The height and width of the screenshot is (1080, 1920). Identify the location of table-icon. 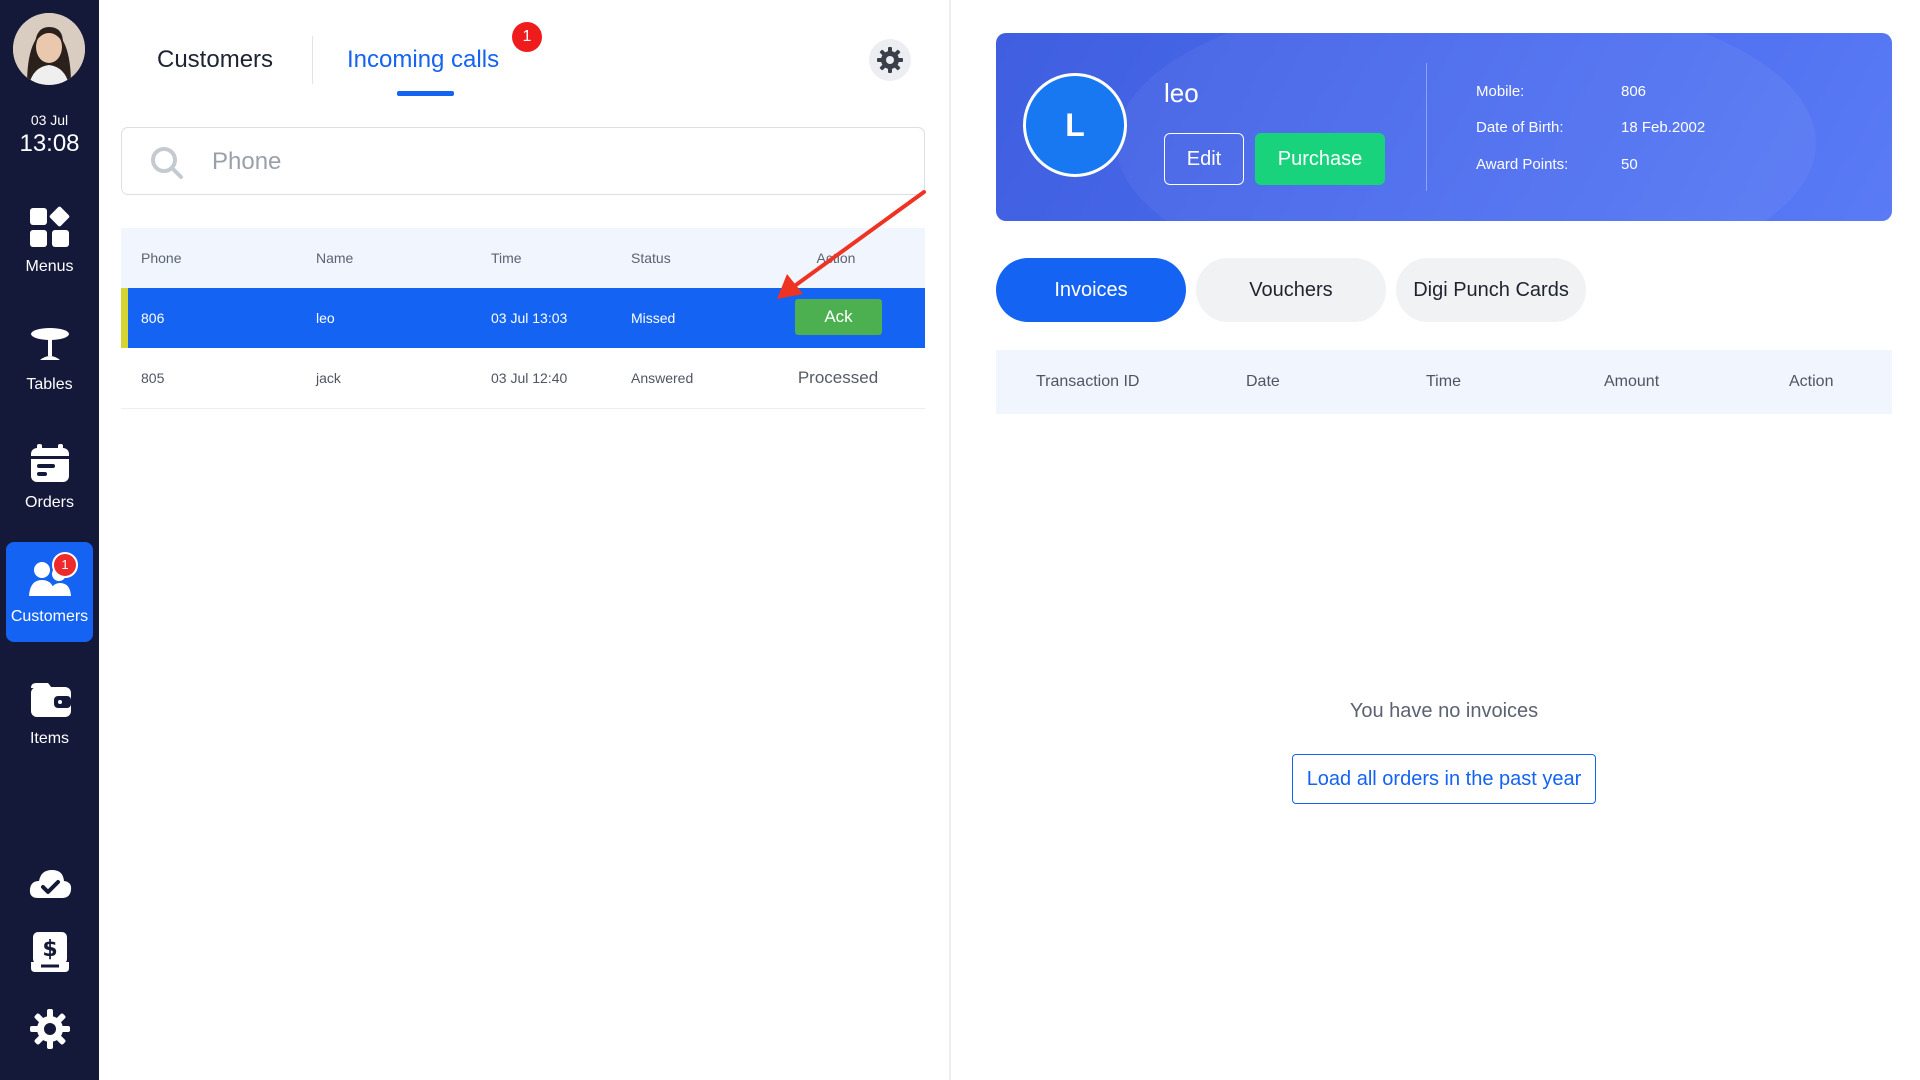
(50, 344).